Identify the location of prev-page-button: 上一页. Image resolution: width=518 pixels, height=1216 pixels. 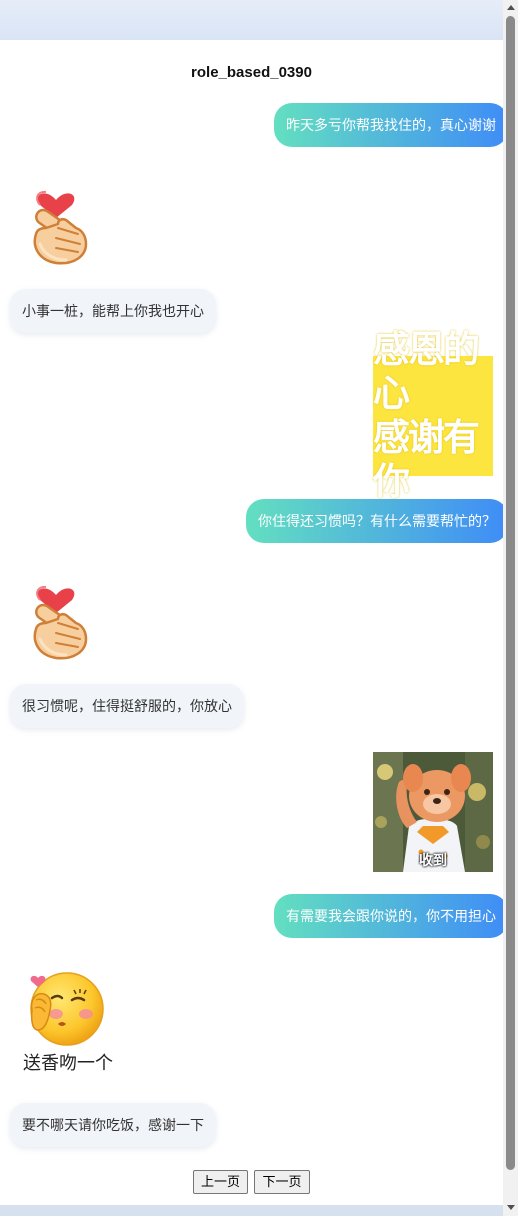
(220, 1182).